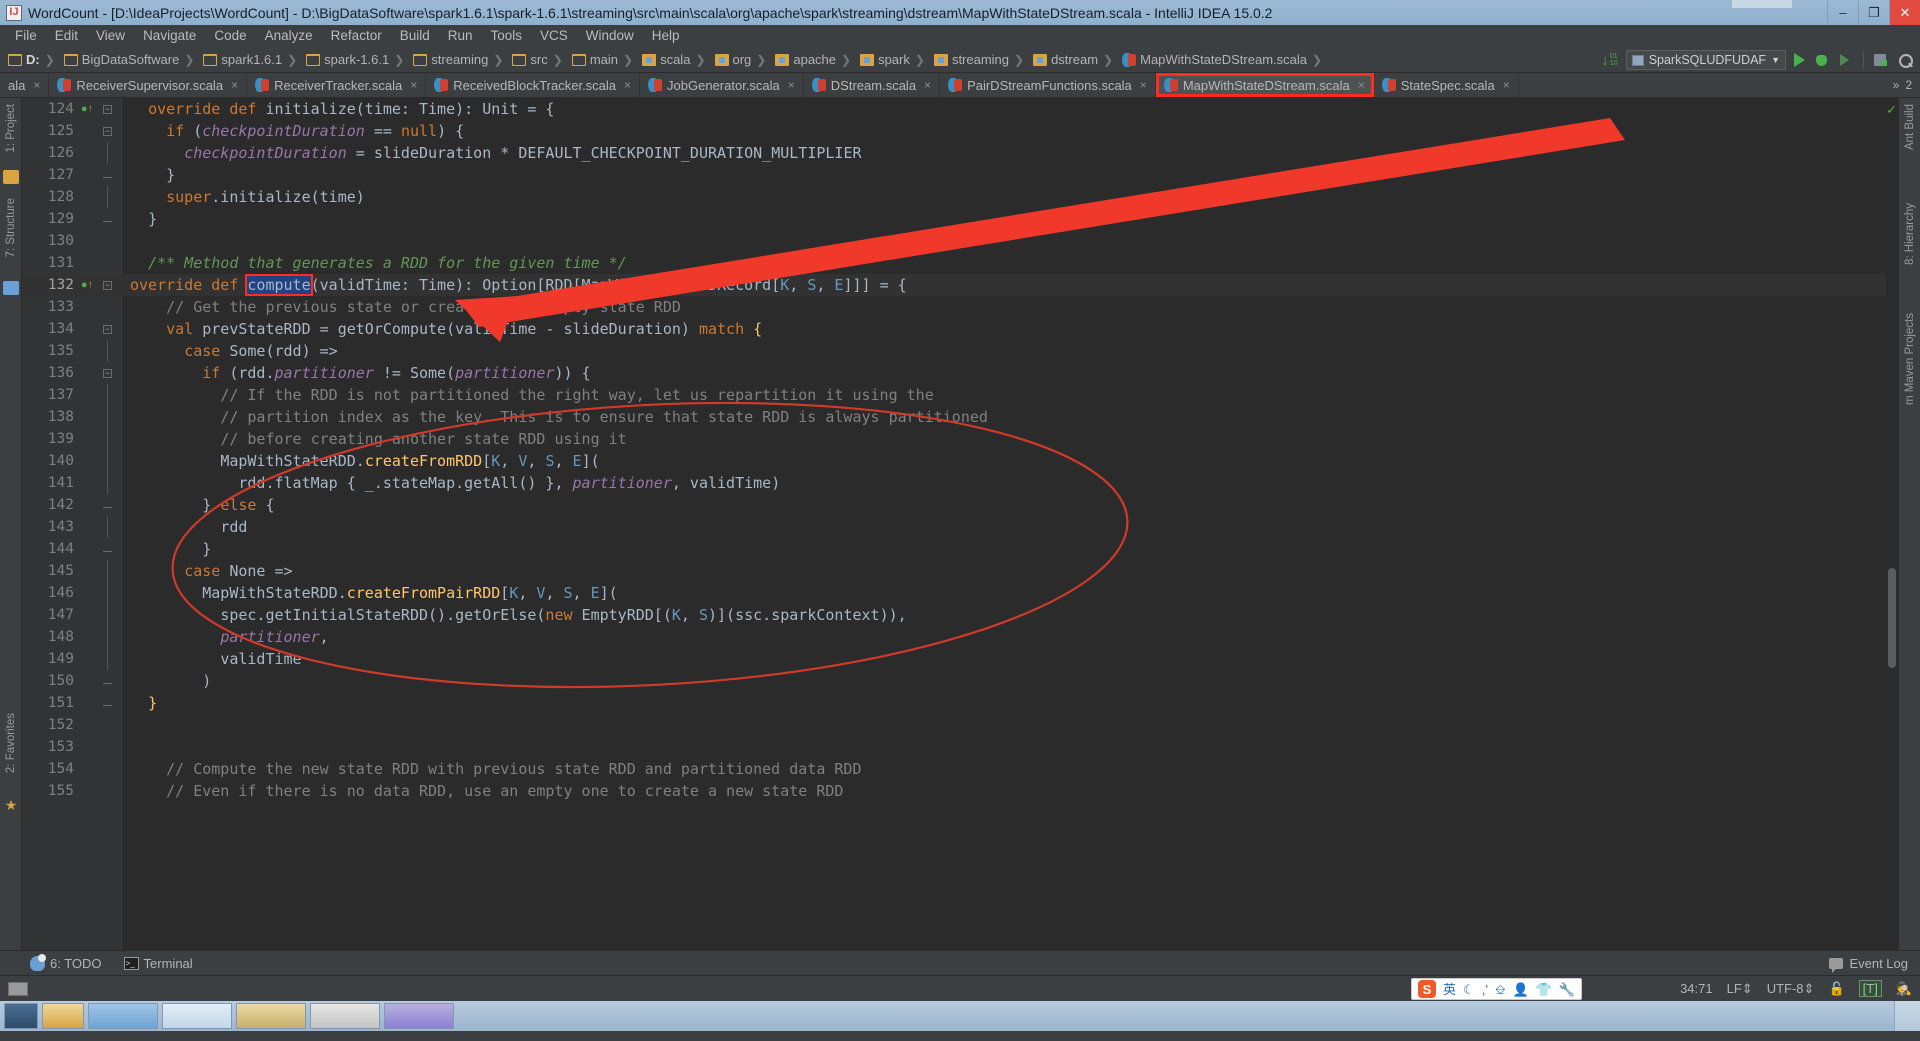 This screenshot has height=1041, width=1920. What do you see at coordinates (132, 59) in the screenshot?
I see `breadcrumb-item-bigdatasoftware: BigDataSoftware ❯` at bounding box center [132, 59].